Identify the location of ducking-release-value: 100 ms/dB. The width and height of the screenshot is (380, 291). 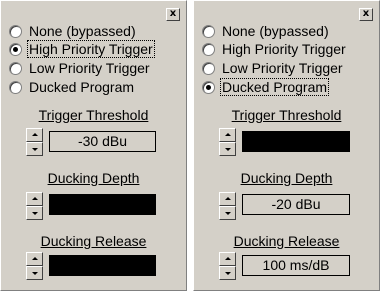
(296, 265).